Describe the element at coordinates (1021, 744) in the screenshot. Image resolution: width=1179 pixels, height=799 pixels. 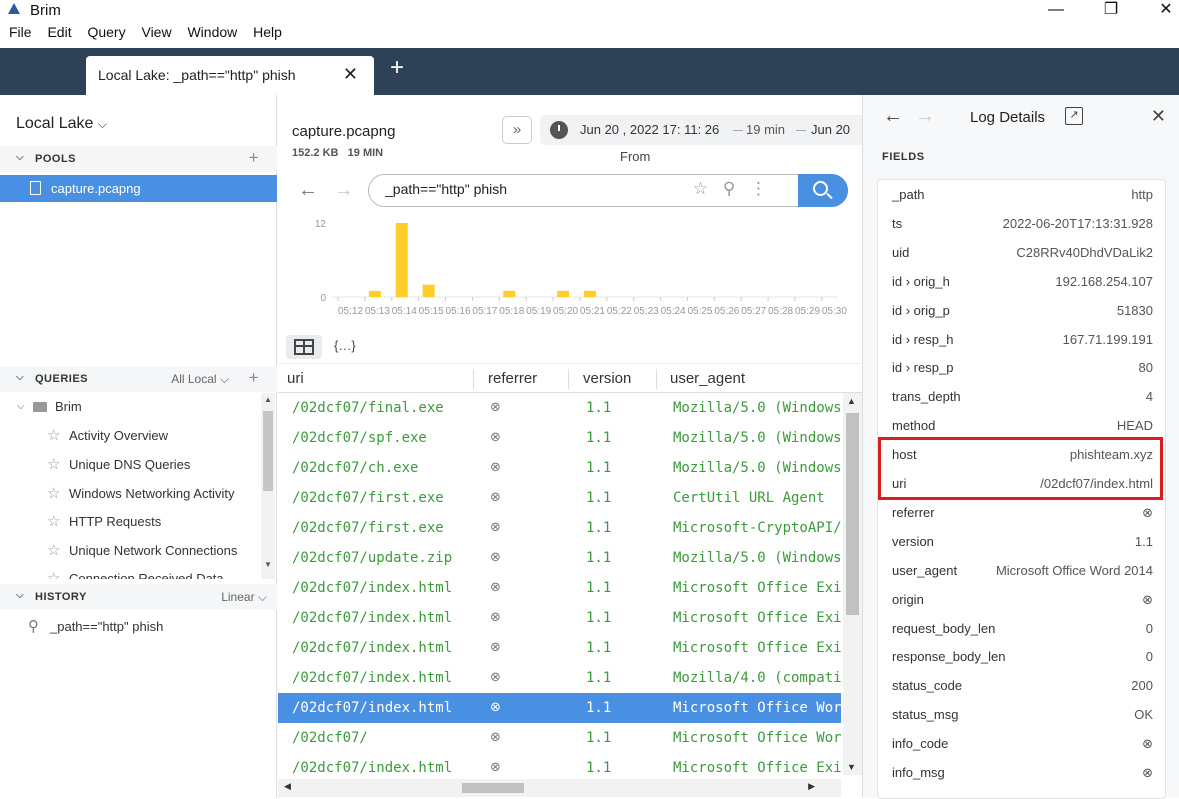
I see `field-row: info_code ⊗` at that location.